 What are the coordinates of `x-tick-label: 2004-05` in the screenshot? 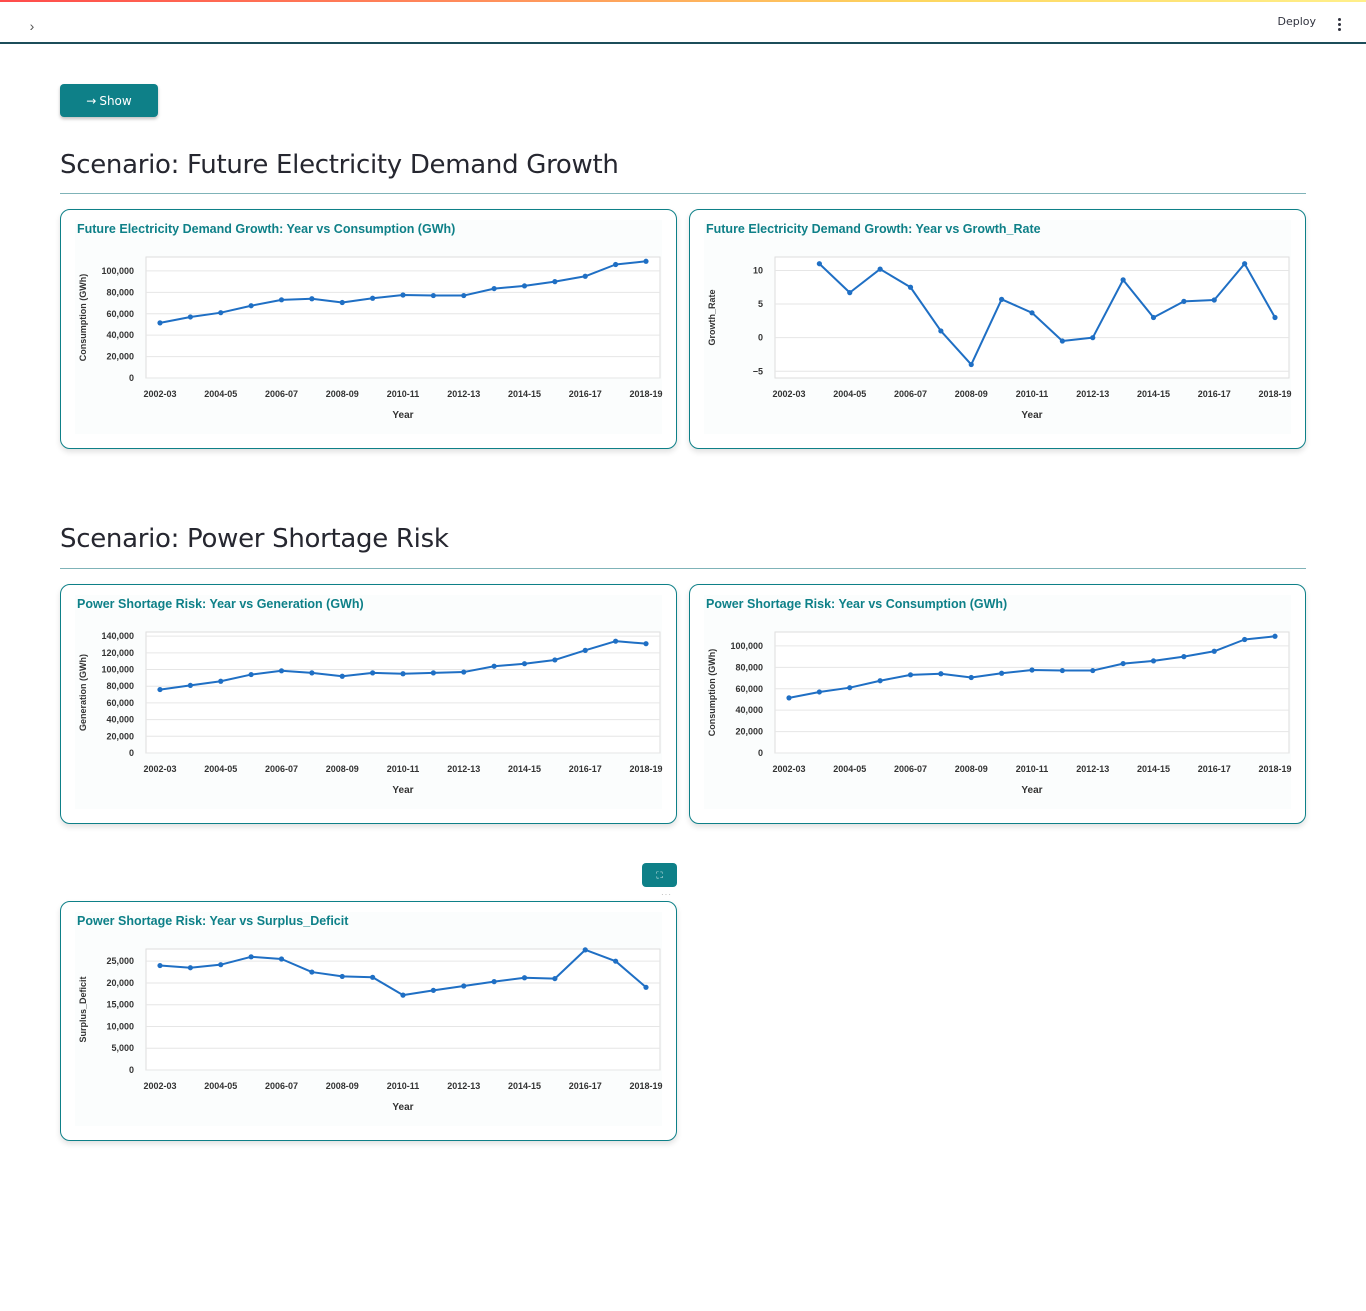 It's located at (849, 769).